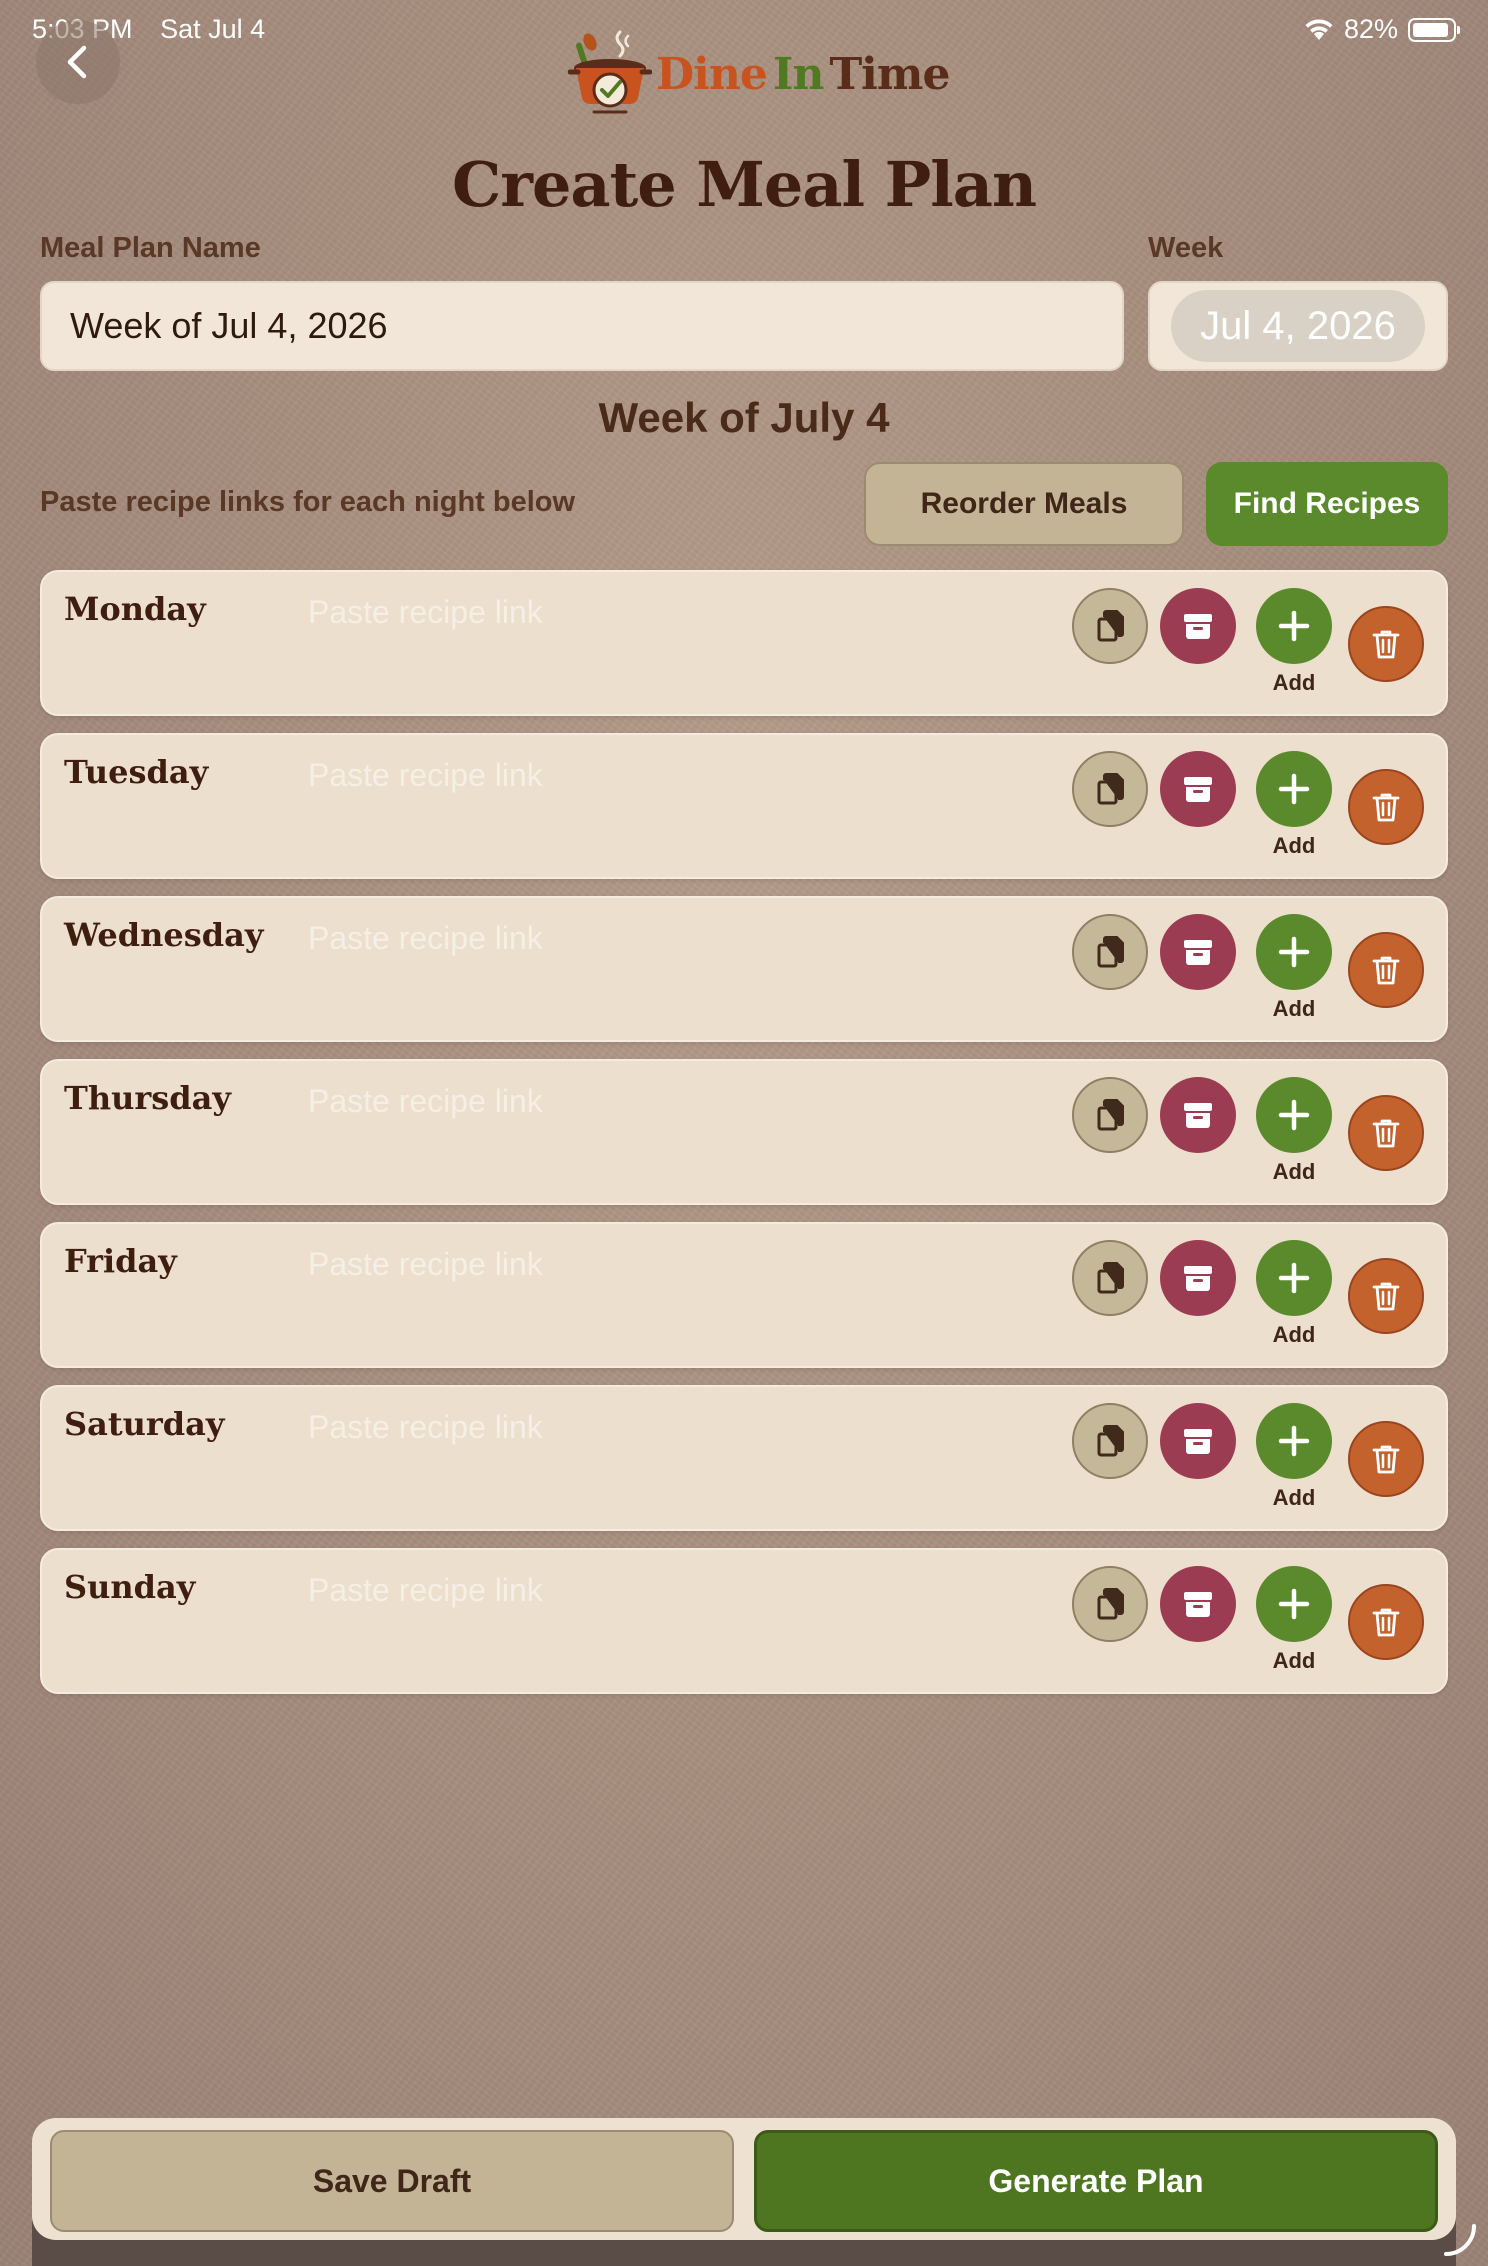  What do you see at coordinates (213, 29) in the screenshot?
I see `status-date: Sat Jul 4` at bounding box center [213, 29].